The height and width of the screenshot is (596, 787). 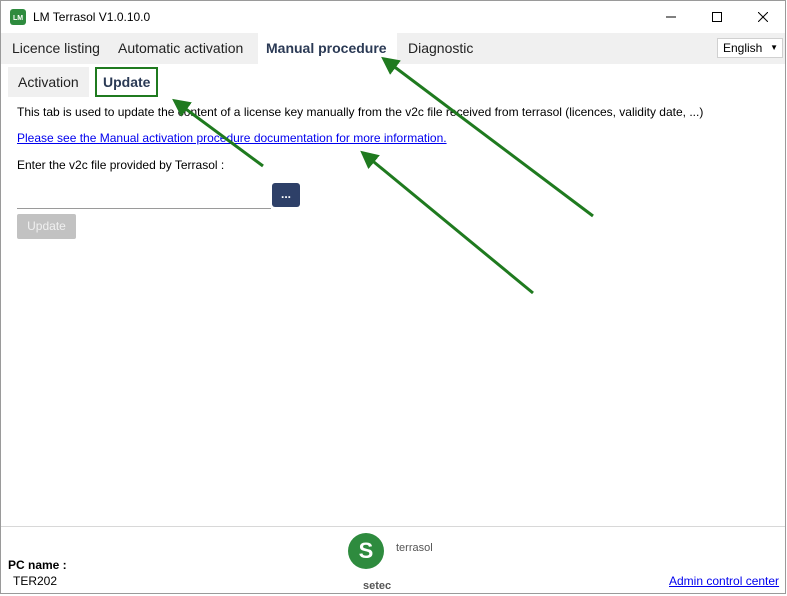 What do you see at coordinates (144, 196) in the screenshot?
I see `v2c-file-input` at bounding box center [144, 196].